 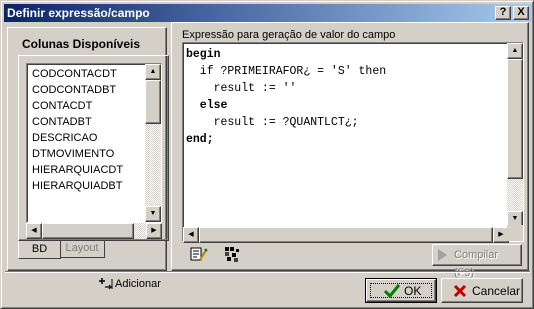 I want to click on editor-horizontal-scrollbar: ◀ ▶, so click(x=346, y=235).